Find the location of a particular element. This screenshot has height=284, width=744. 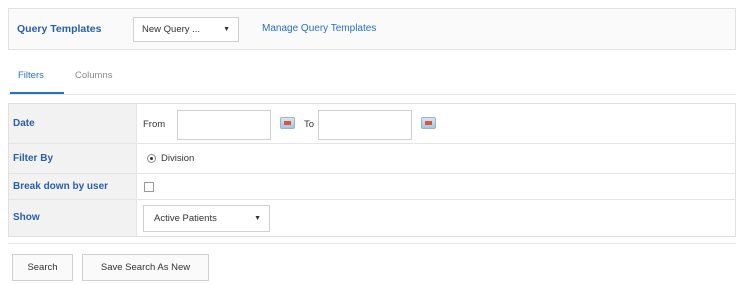

show-select: Active Patients ▼ is located at coordinates (206, 218).